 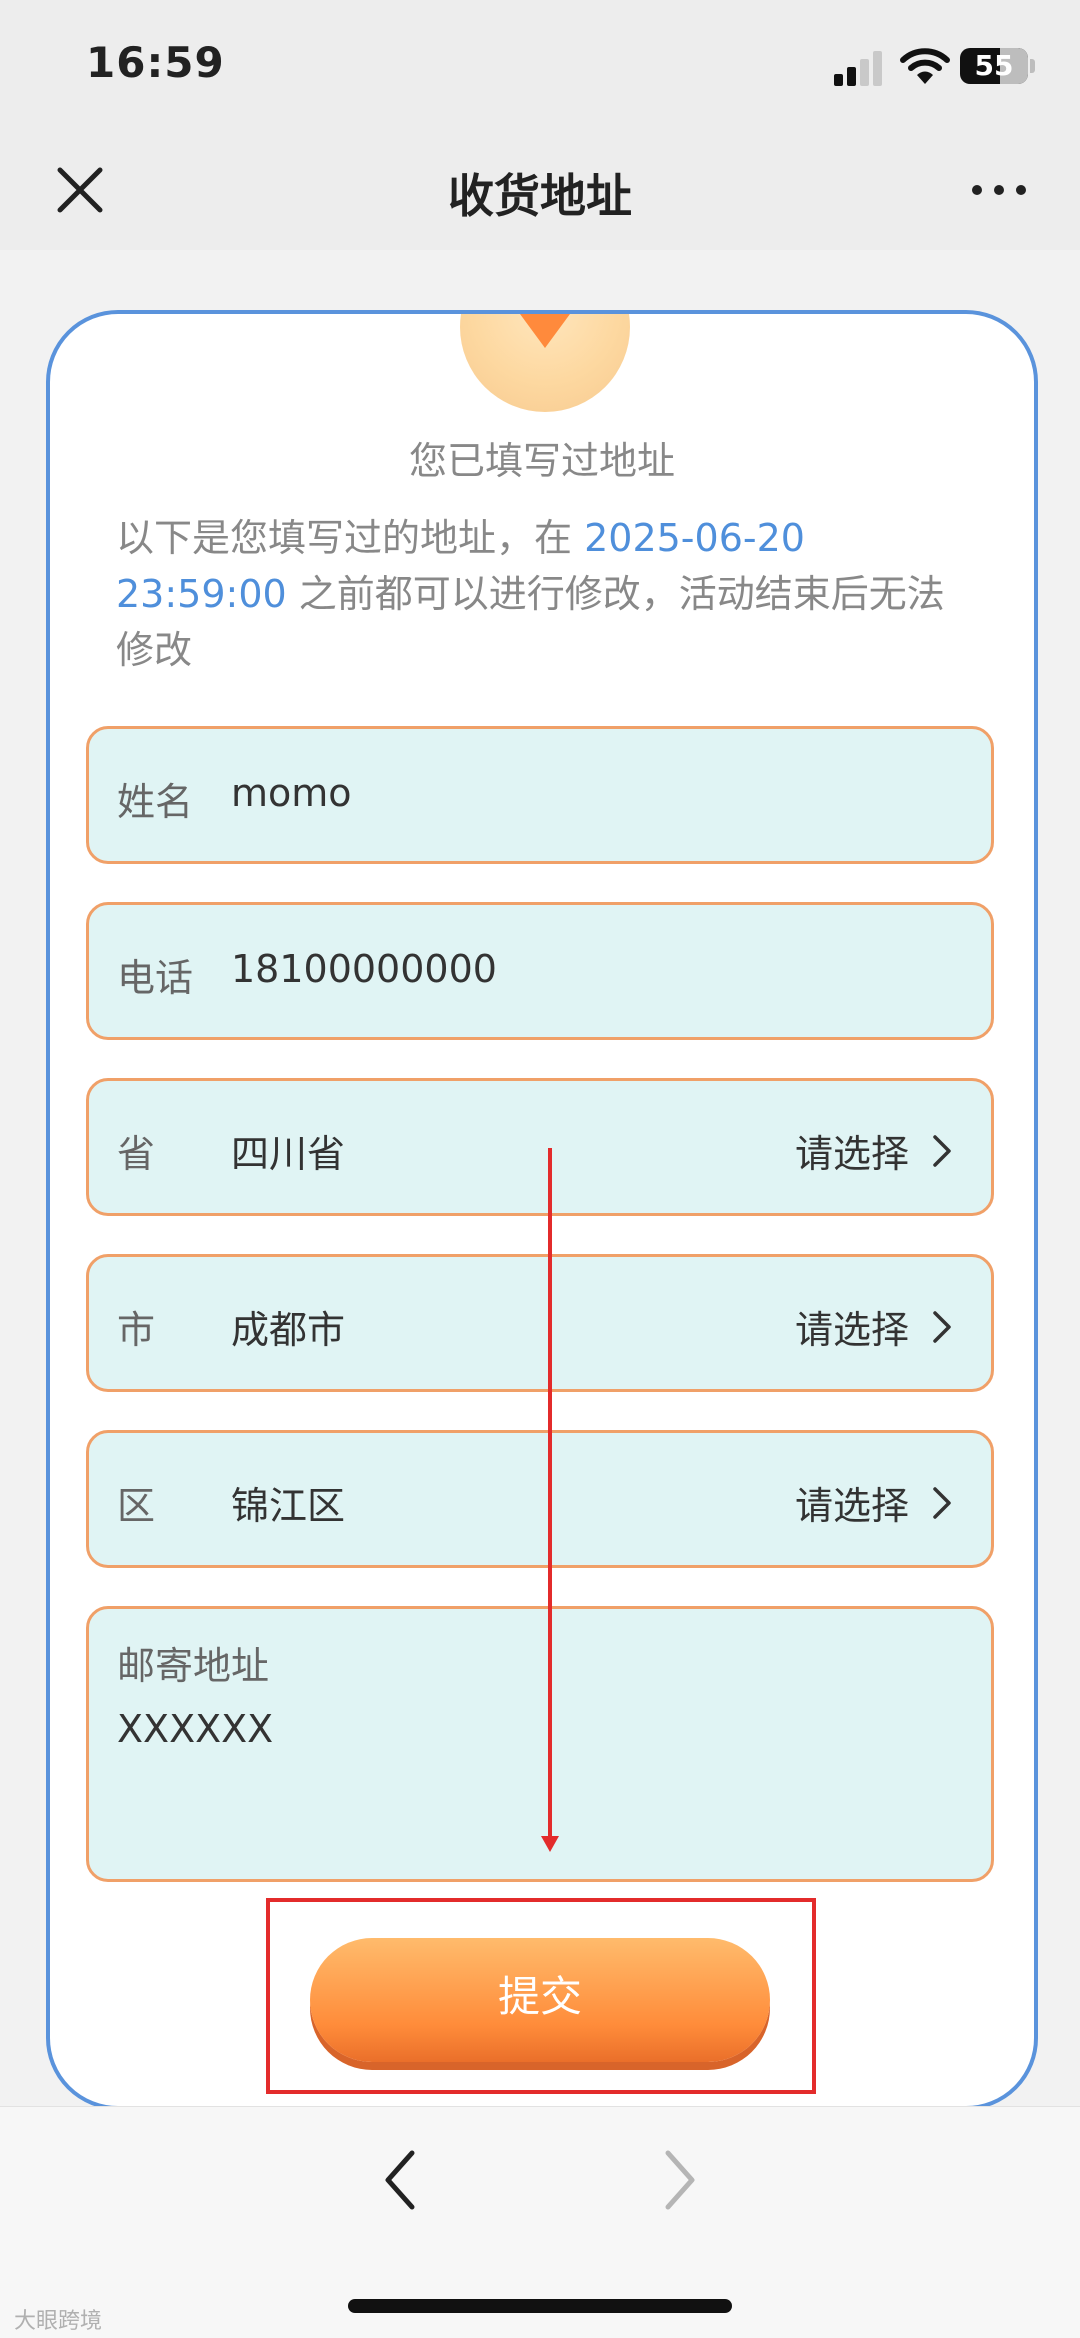 I want to click on more-options-icon, so click(x=1000, y=190).